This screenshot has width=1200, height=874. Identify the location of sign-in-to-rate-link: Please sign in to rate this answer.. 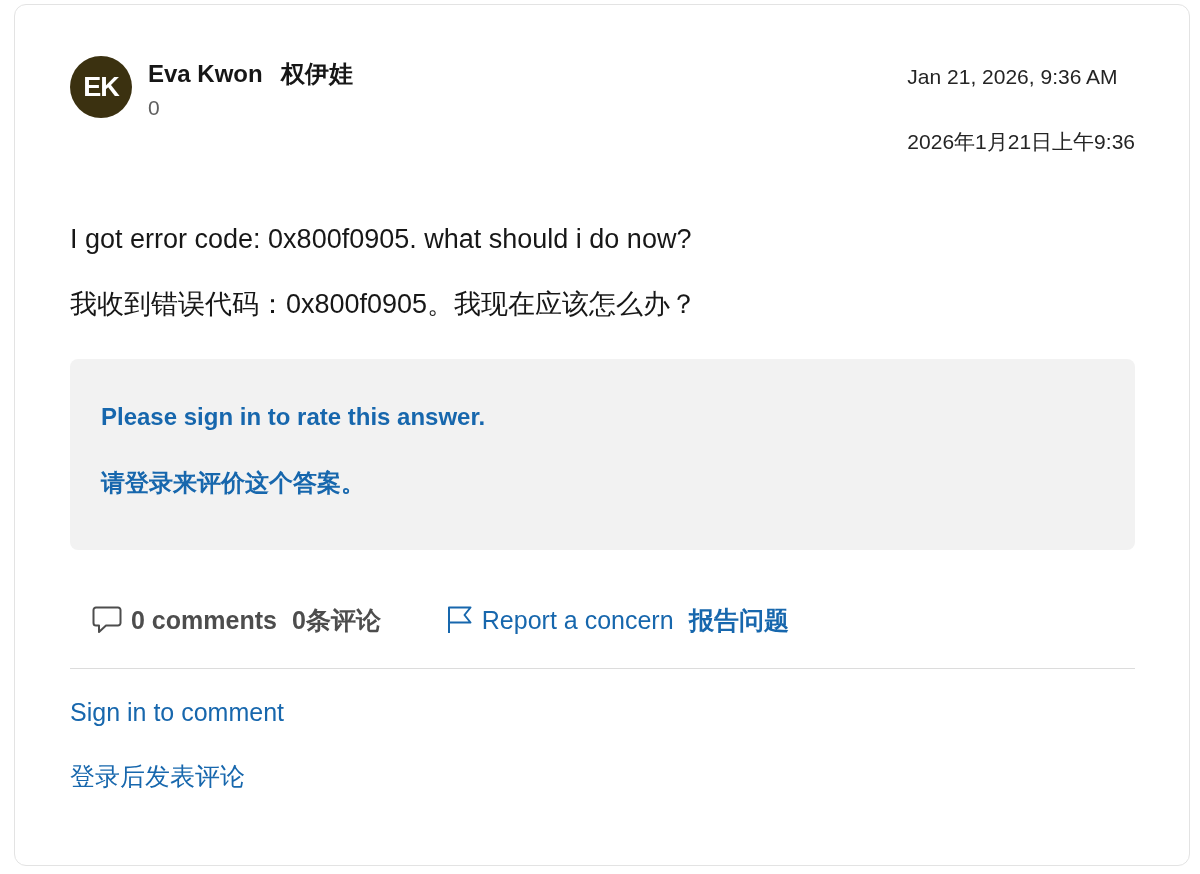
(293, 417).